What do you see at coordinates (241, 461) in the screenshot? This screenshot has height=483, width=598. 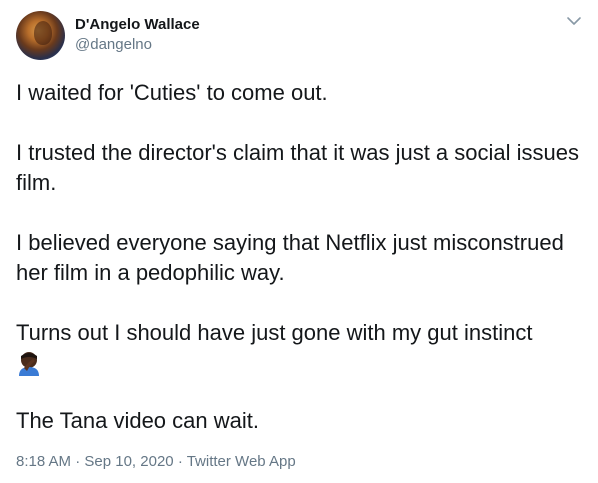 I see `tweet-source: Twitter Web App` at bounding box center [241, 461].